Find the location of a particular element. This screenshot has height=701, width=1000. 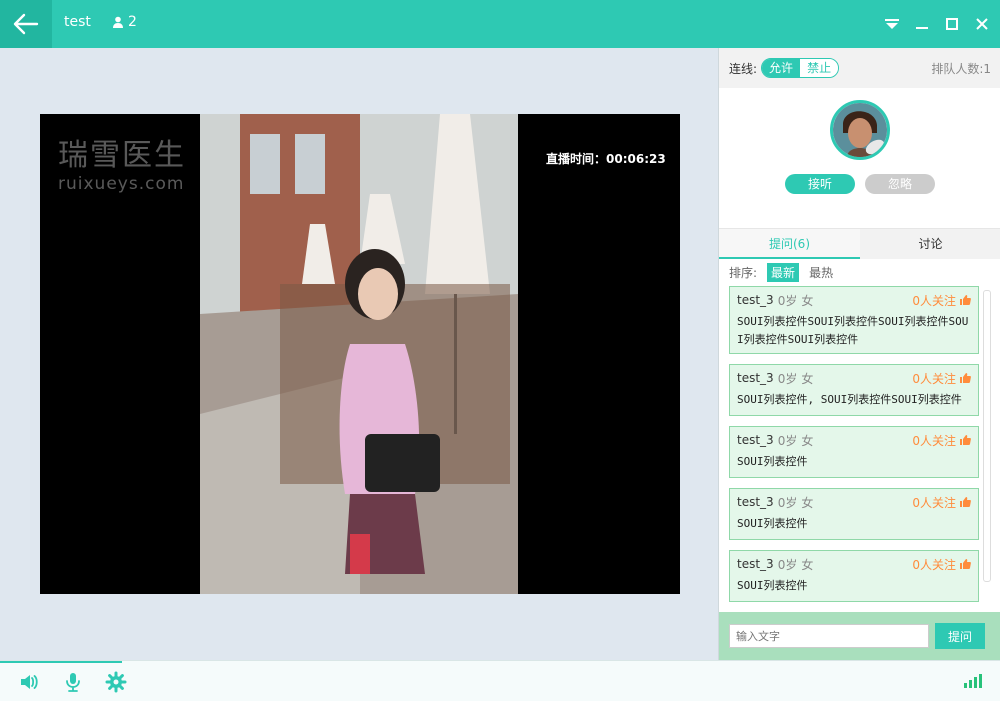

ask-bar: 提问 is located at coordinates (859, 636).